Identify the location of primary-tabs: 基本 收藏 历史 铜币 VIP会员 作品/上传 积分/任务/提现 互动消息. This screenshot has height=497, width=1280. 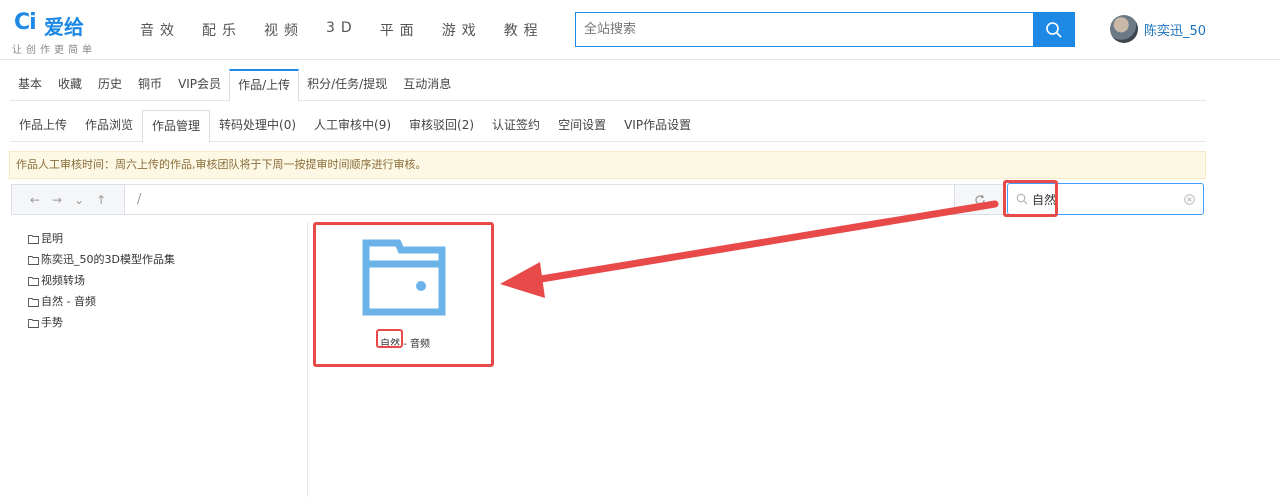
(608, 85).